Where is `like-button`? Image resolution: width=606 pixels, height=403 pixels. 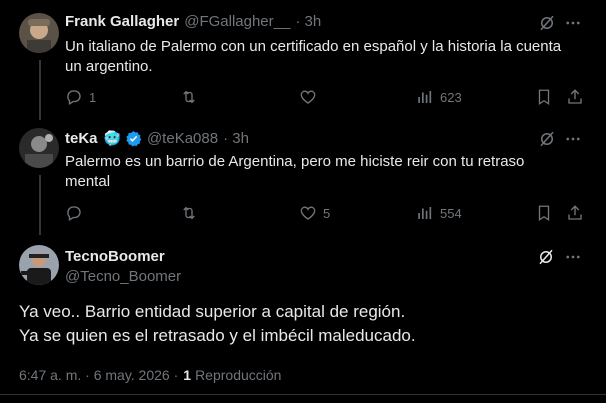 like-button is located at coordinates (308, 97).